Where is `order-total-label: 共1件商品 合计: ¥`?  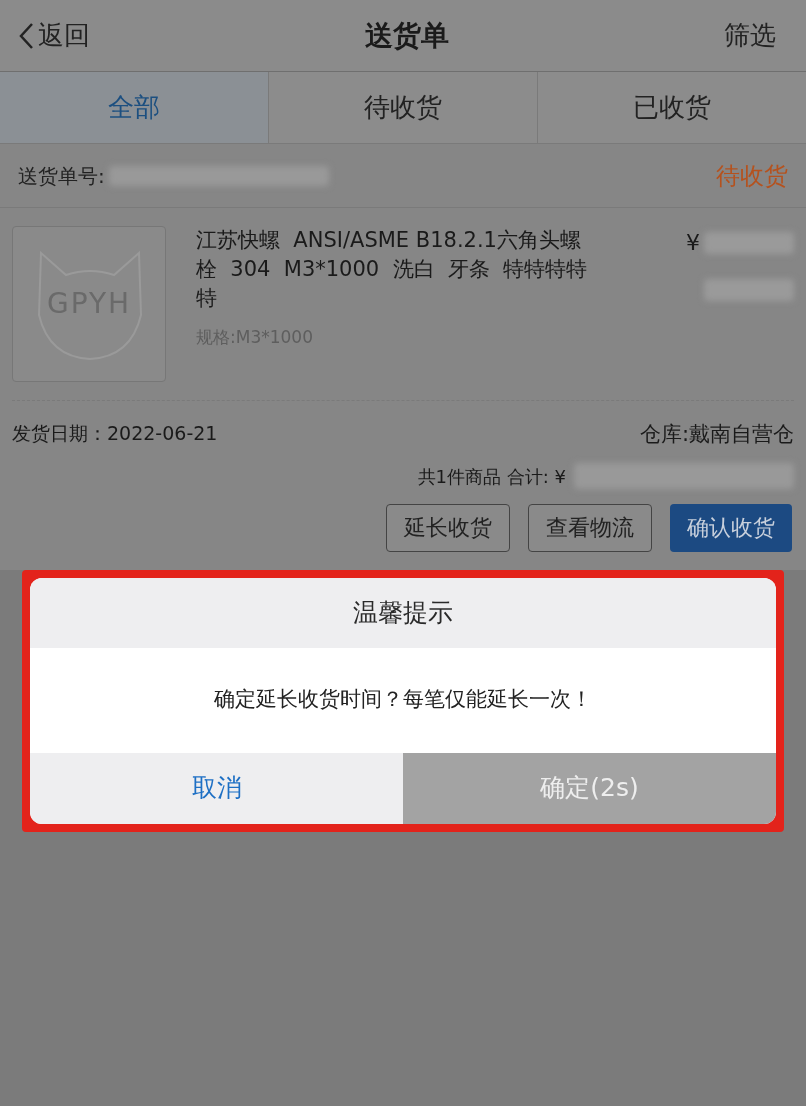 order-total-label: 共1件商品 合计: ¥ is located at coordinates (491, 476).